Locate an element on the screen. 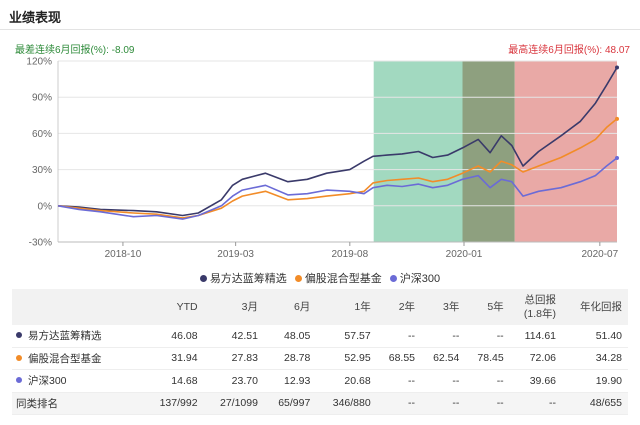 The width and height of the screenshot is (640, 425). y-tick-label: 60% is located at coordinates (42, 134).